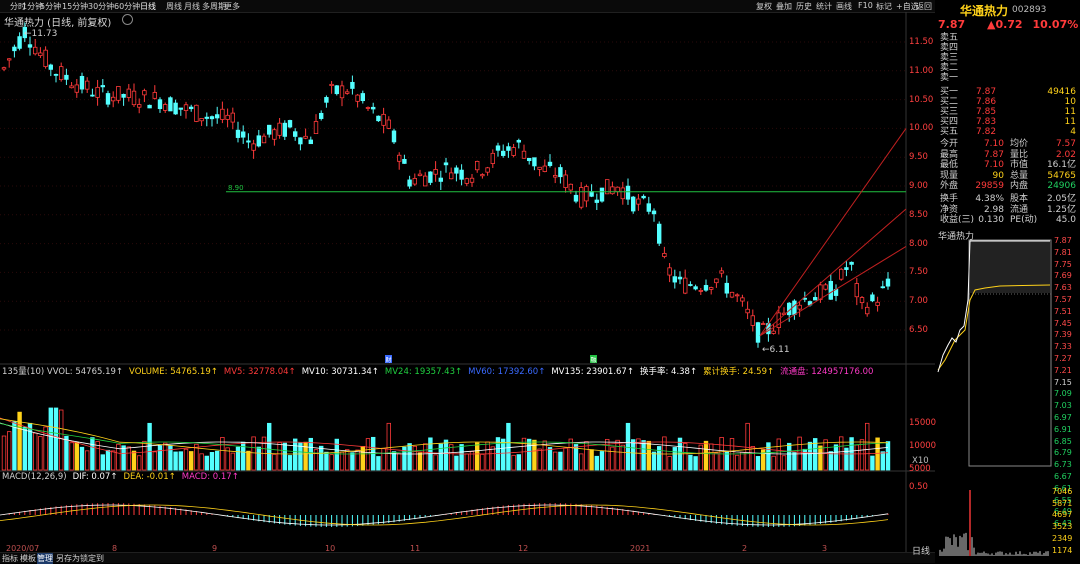  I want to click on high-price-label: ←11.73, so click(40, 34).